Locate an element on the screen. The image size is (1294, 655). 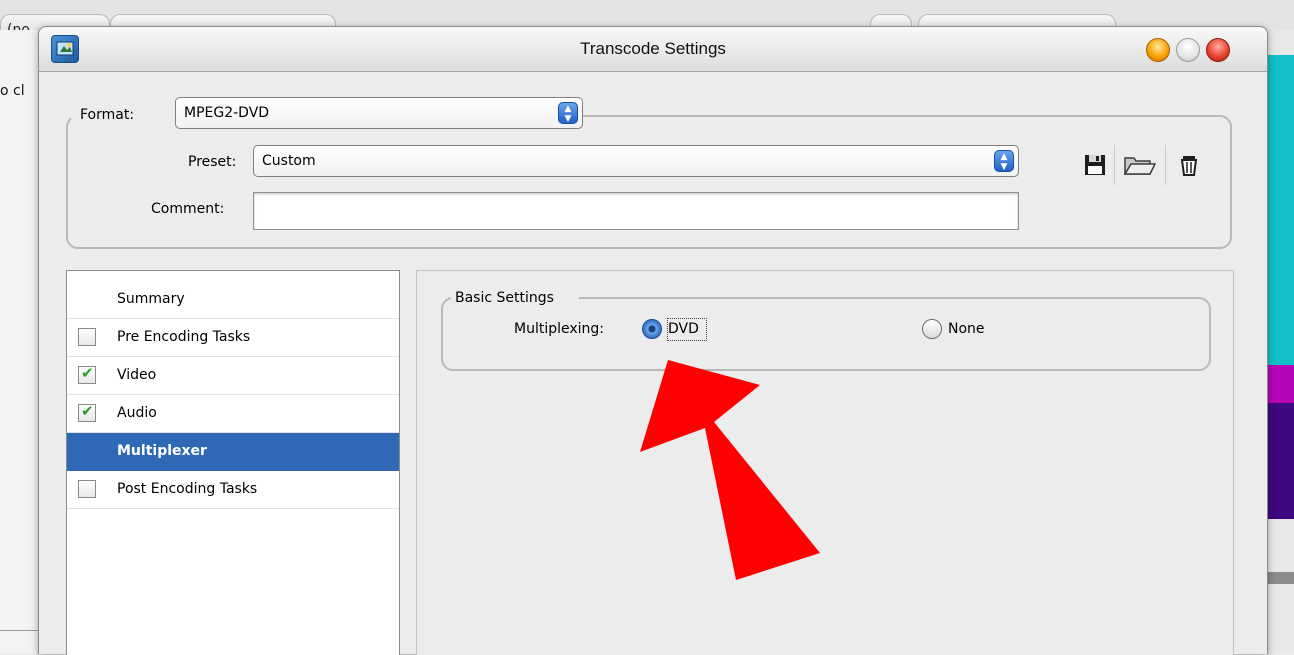
preset-select: Custom ▲ ▼ is located at coordinates (636, 161).